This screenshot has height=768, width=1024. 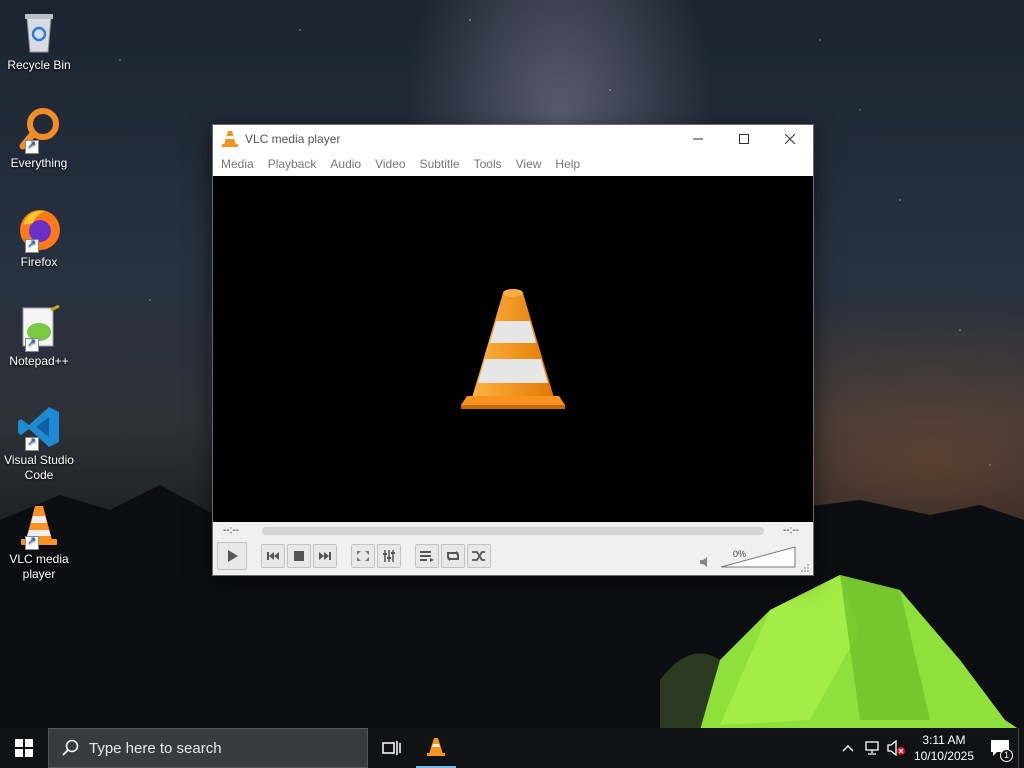 What do you see at coordinates (39, 328) in the screenshot?
I see `notepad-plus-plus-icon` at bounding box center [39, 328].